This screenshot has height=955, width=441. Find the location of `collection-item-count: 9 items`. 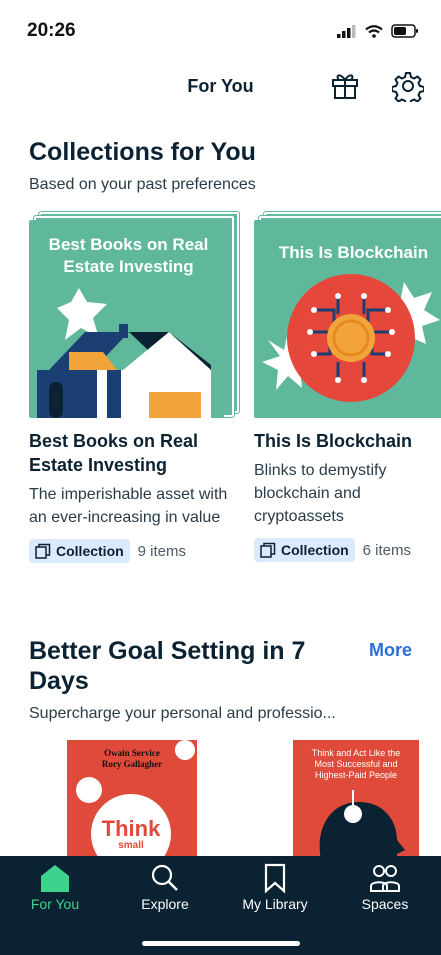

collection-item-count: 9 items is located at coordinates (162, 551).